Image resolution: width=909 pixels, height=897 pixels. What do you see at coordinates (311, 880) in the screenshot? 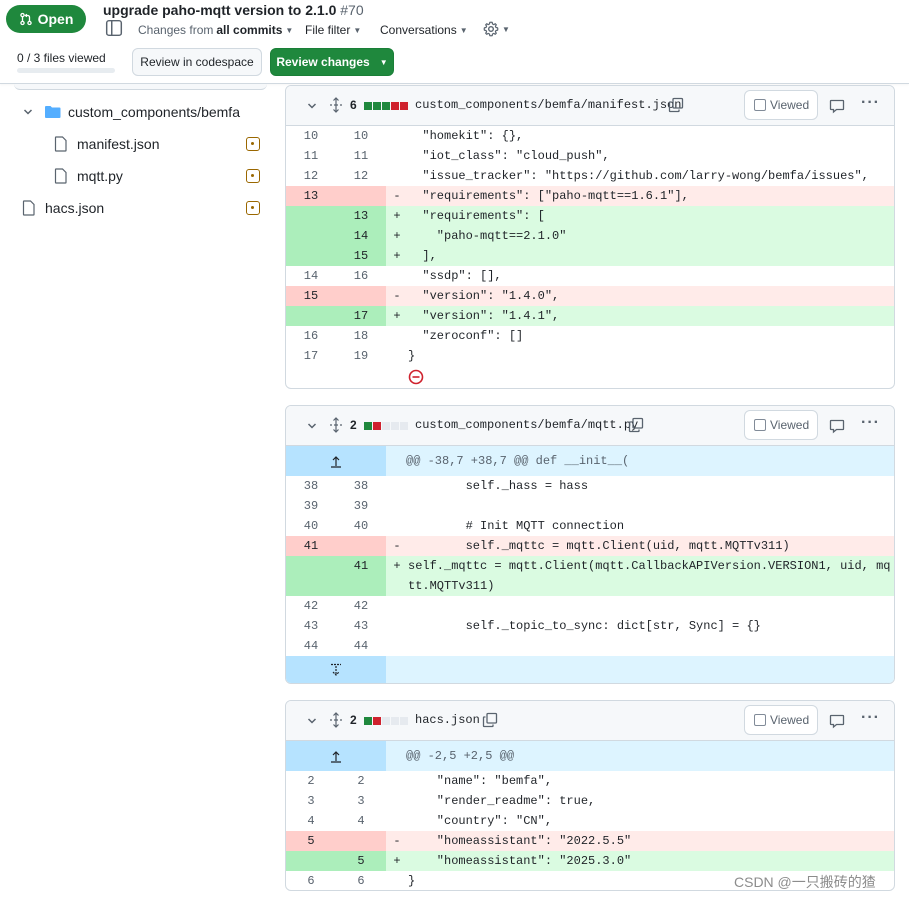
I see `old-line-number: 6` at bounding box center [311, 880].